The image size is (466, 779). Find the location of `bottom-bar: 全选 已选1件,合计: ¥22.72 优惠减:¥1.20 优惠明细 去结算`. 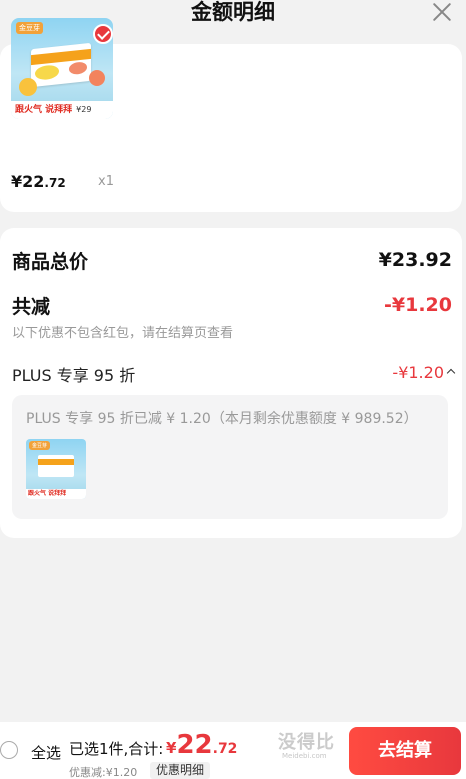

bottom-bar: 全选 已选1件,合计: ¥22.72 优惠减:¥1.20 优惠明细 去结算 is located at coordinates (233, 750).